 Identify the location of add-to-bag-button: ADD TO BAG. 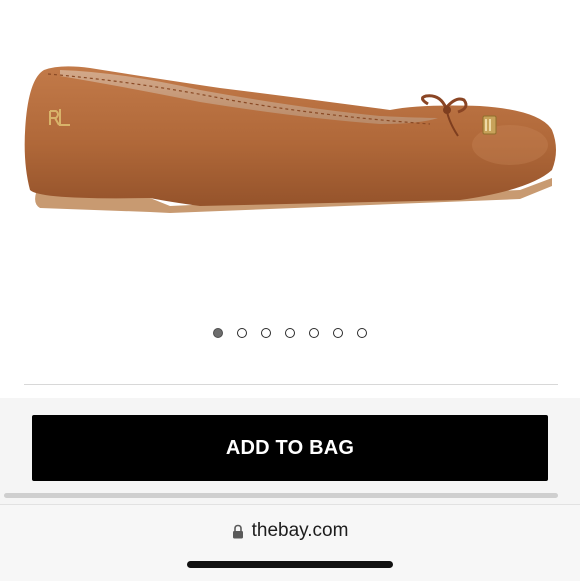
(290, 448).